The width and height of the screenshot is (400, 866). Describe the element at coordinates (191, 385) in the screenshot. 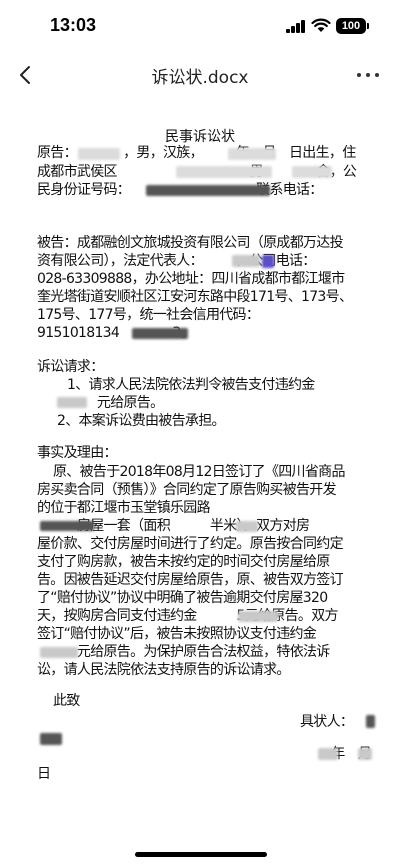

I see `doc-line: 1、请求人民法院依法判令被告支付违约金` at that location.